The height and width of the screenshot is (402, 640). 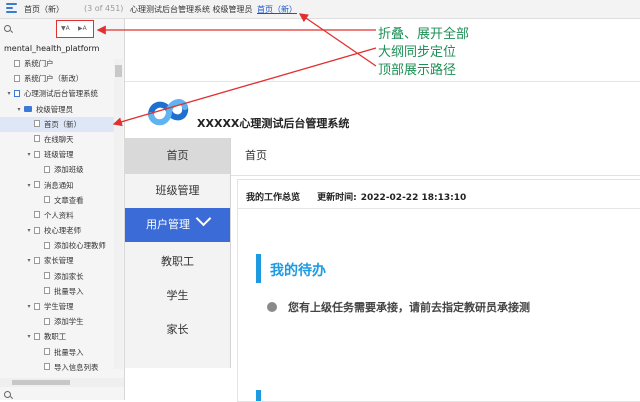 I want to click on annotation-collapse-all: 折叠、展开全部, so click(x=424, y=34).